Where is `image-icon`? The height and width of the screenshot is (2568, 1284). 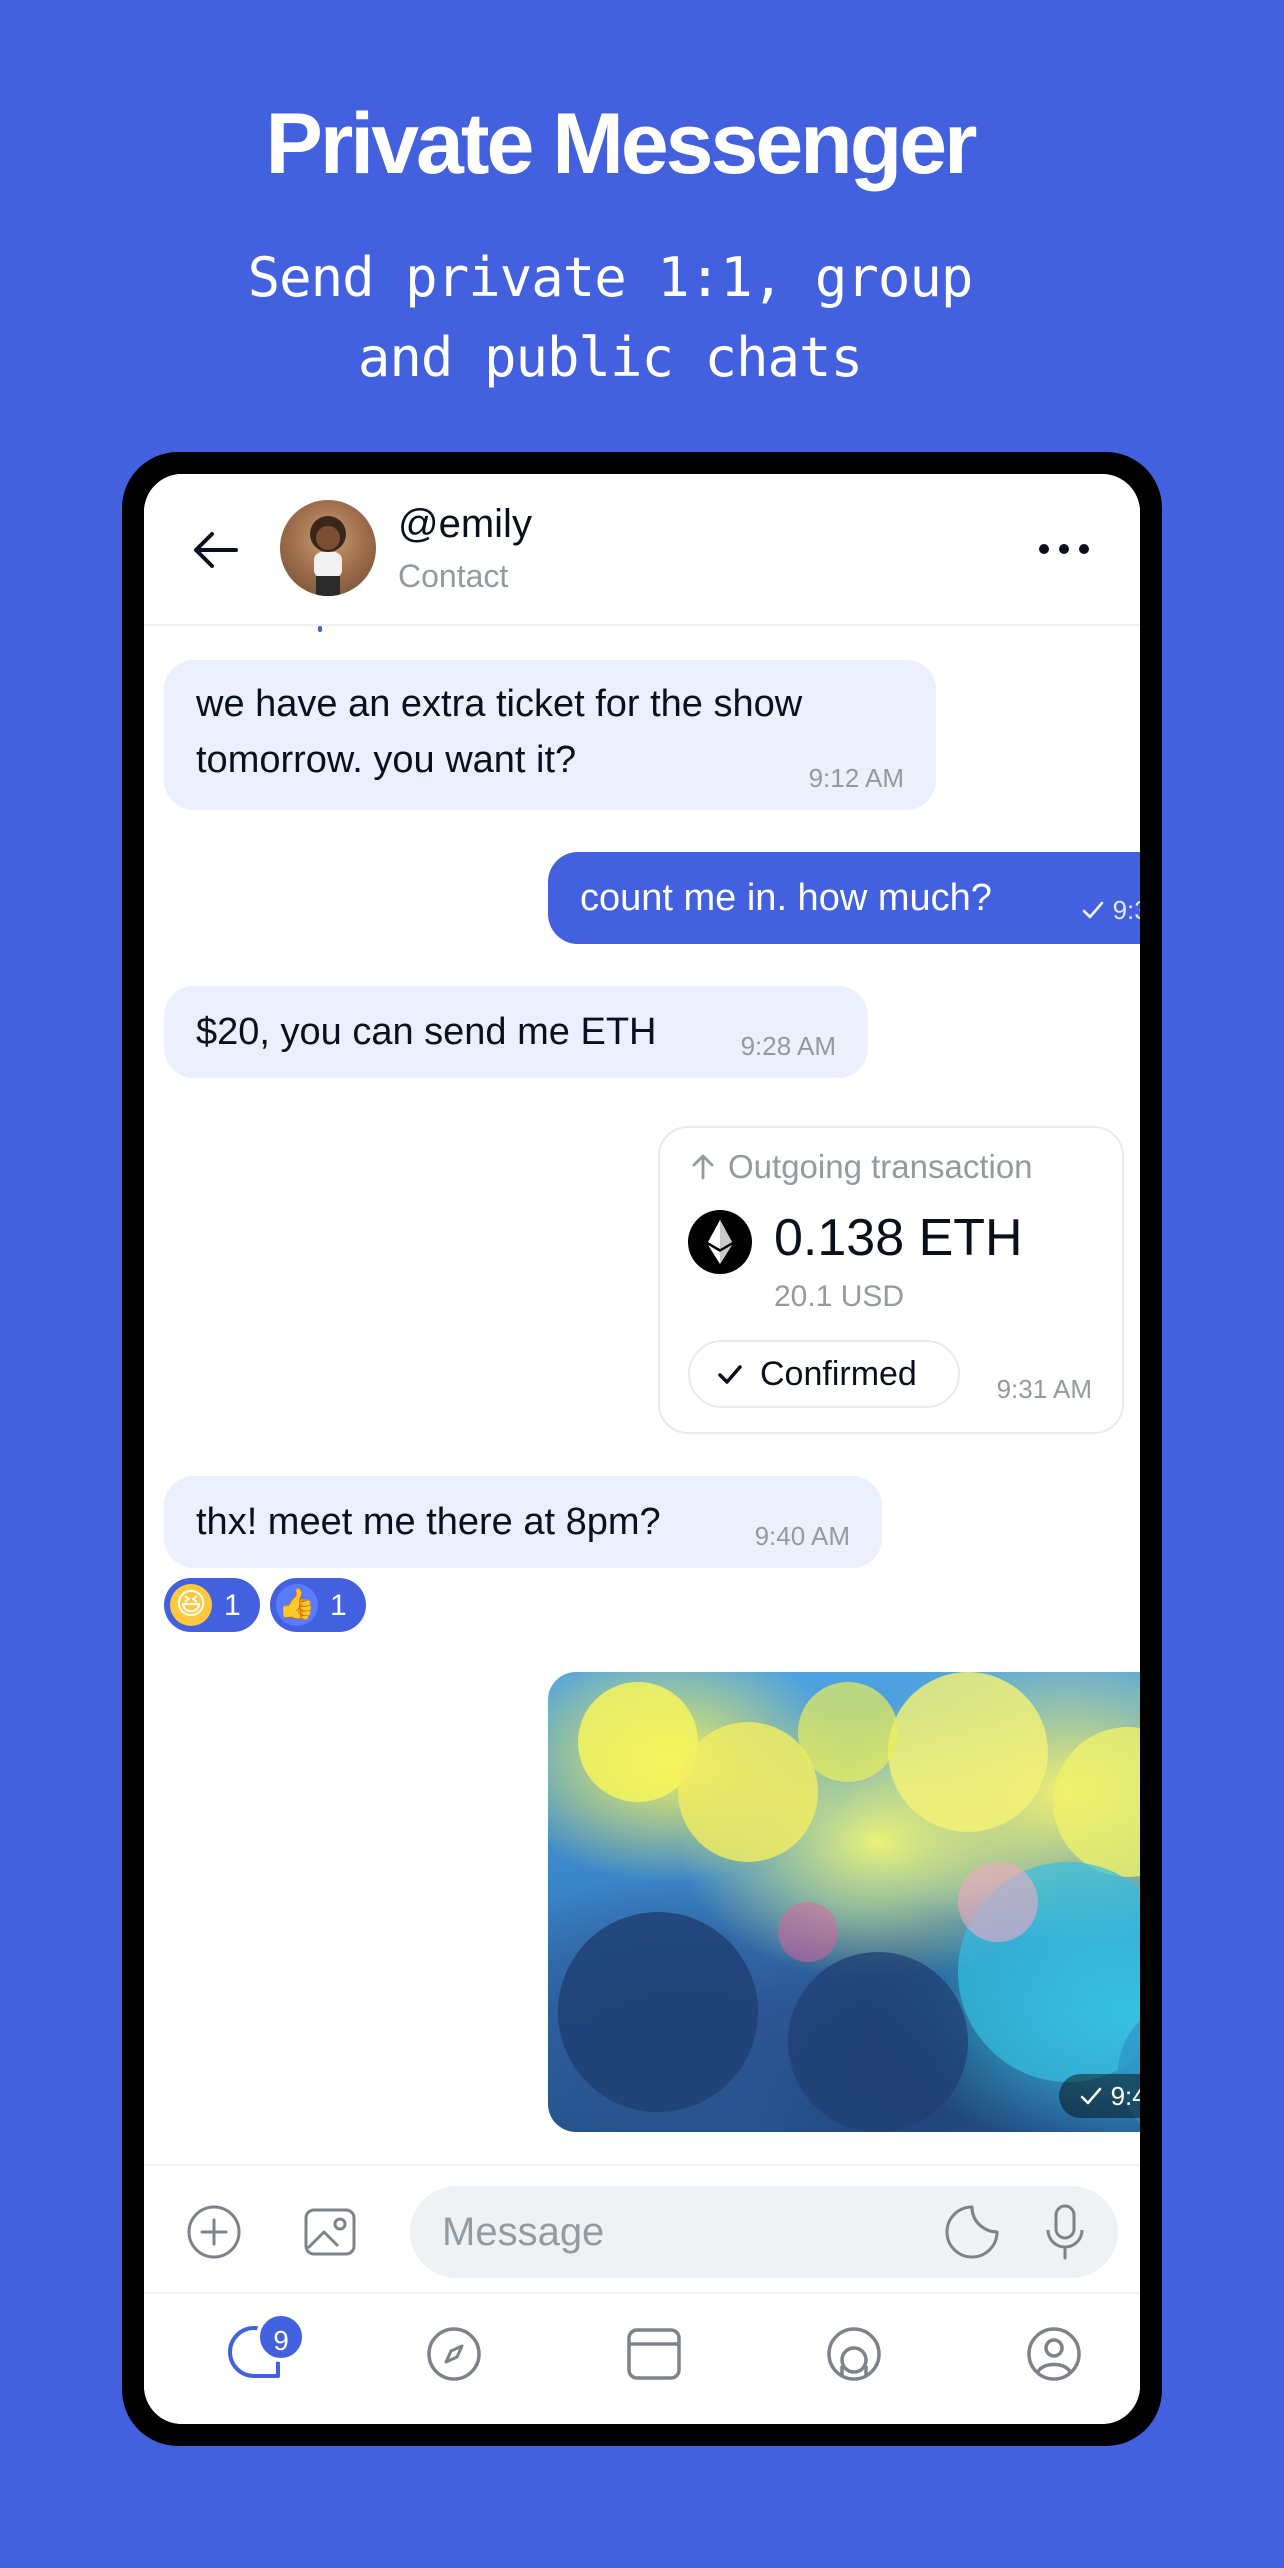
image-icon is located at coordinates (330, 2232).